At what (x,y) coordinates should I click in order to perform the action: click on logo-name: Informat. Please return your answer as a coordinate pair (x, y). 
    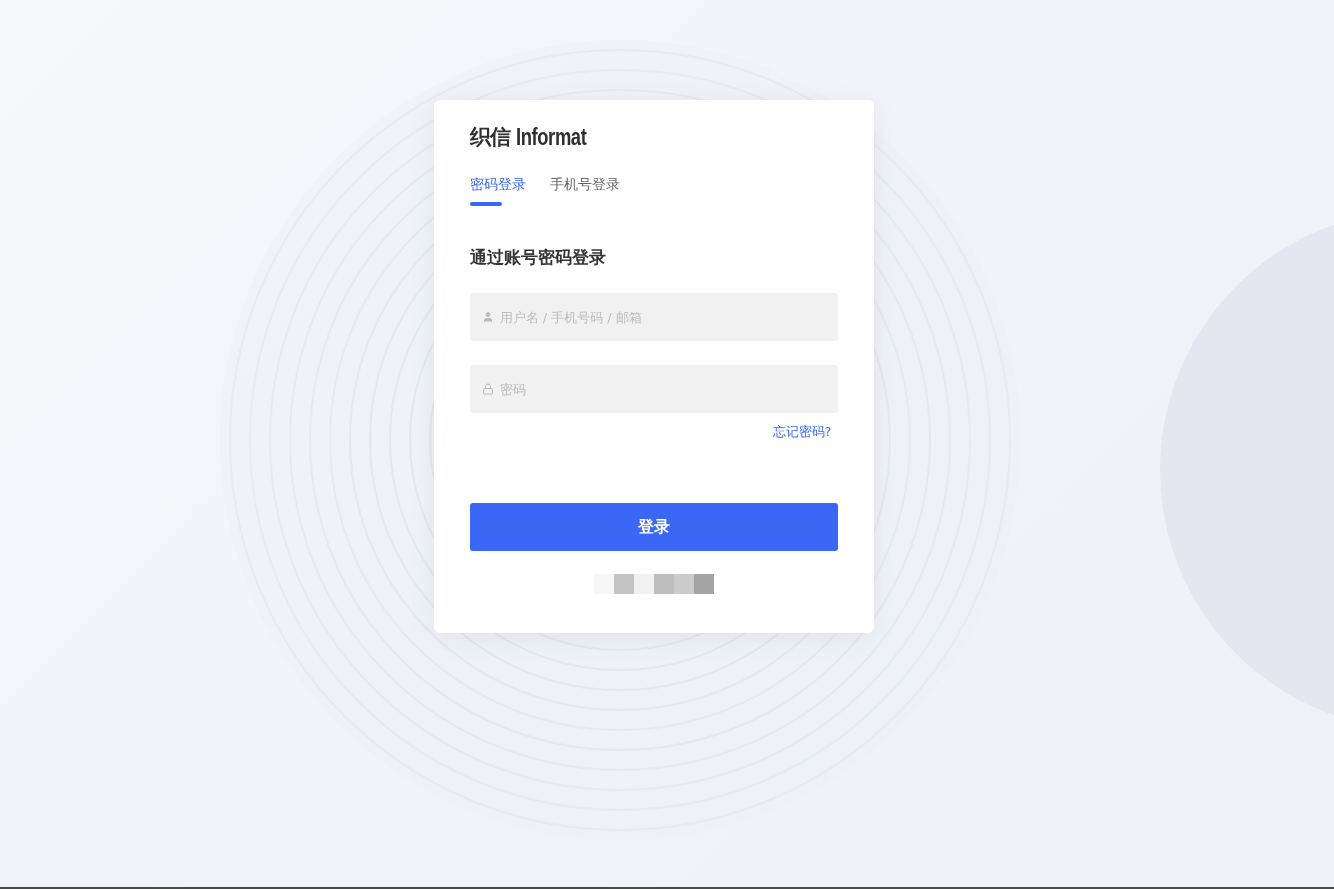
    Looking at the image, I should click on (550, 137).